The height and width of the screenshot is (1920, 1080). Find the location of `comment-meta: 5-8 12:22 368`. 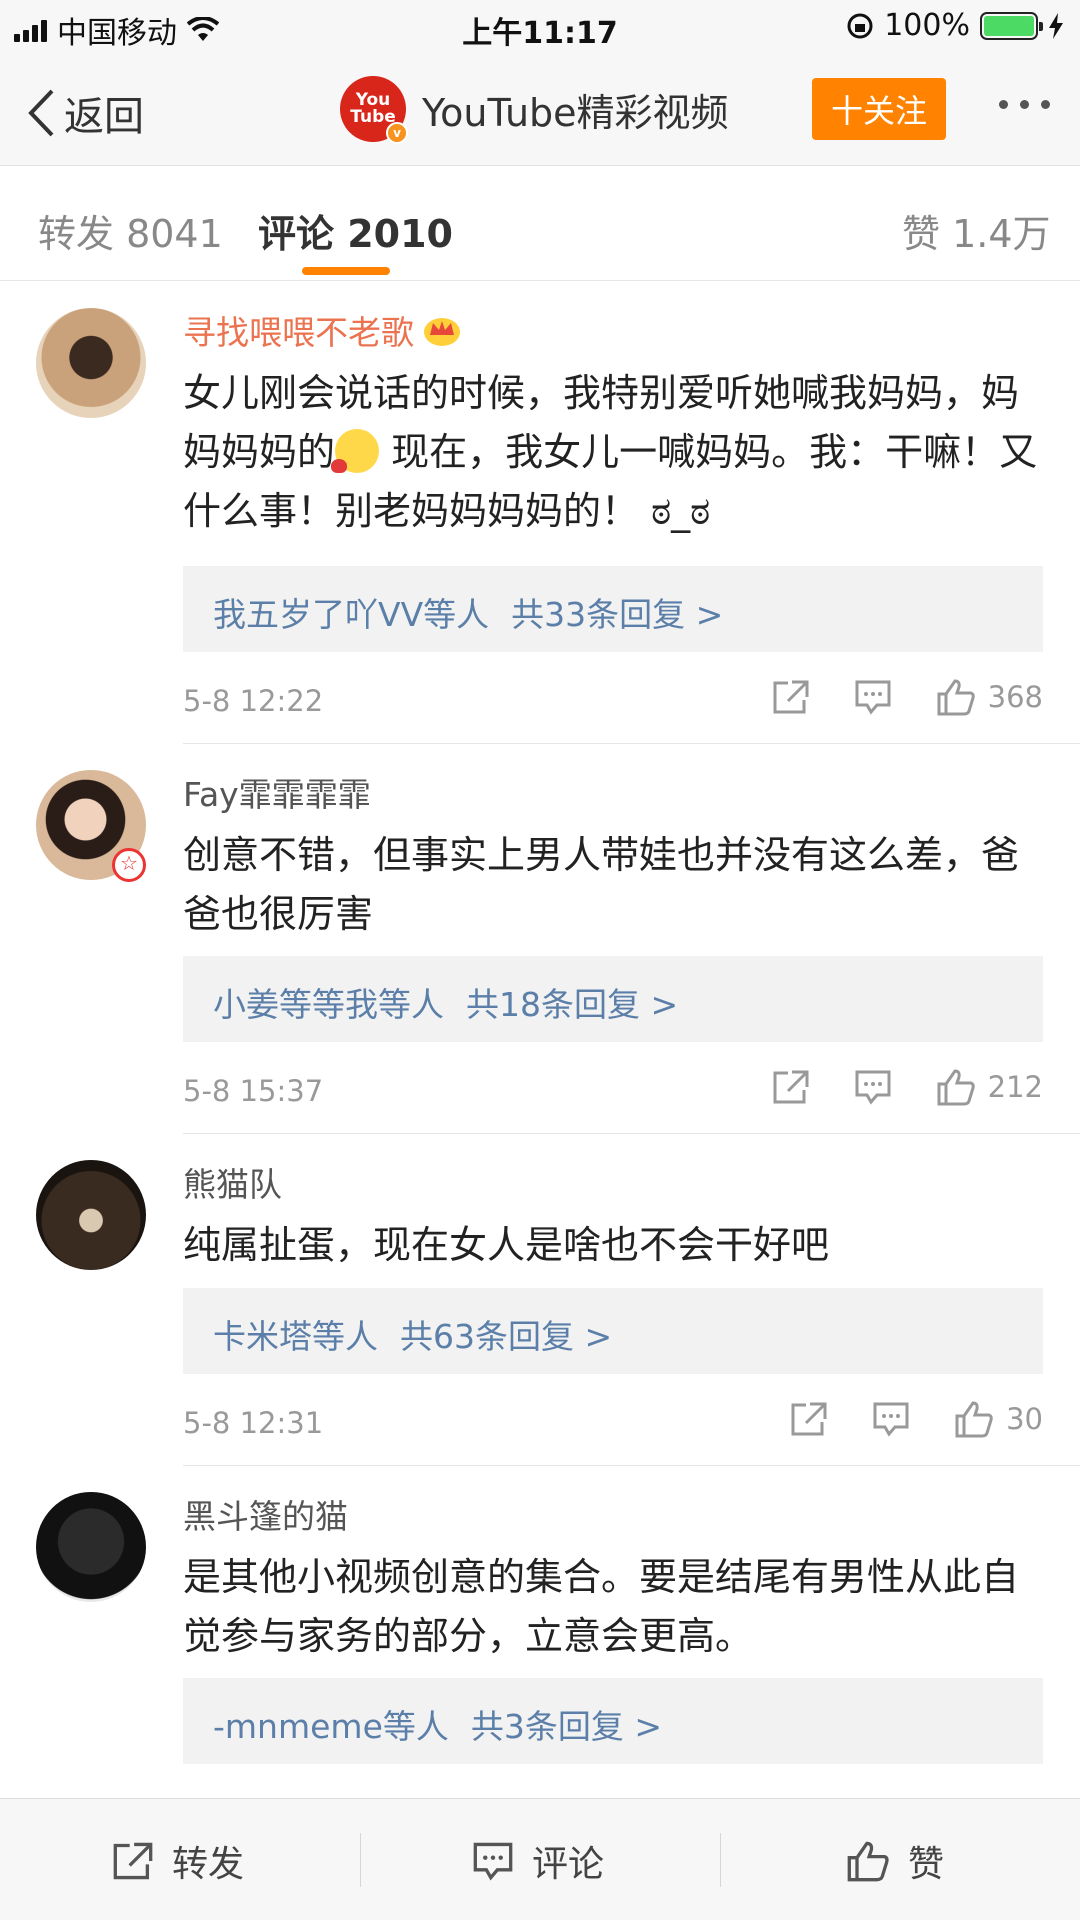

comment-meta: 5-8 12:22 368 is located at coordinates (613, 700).